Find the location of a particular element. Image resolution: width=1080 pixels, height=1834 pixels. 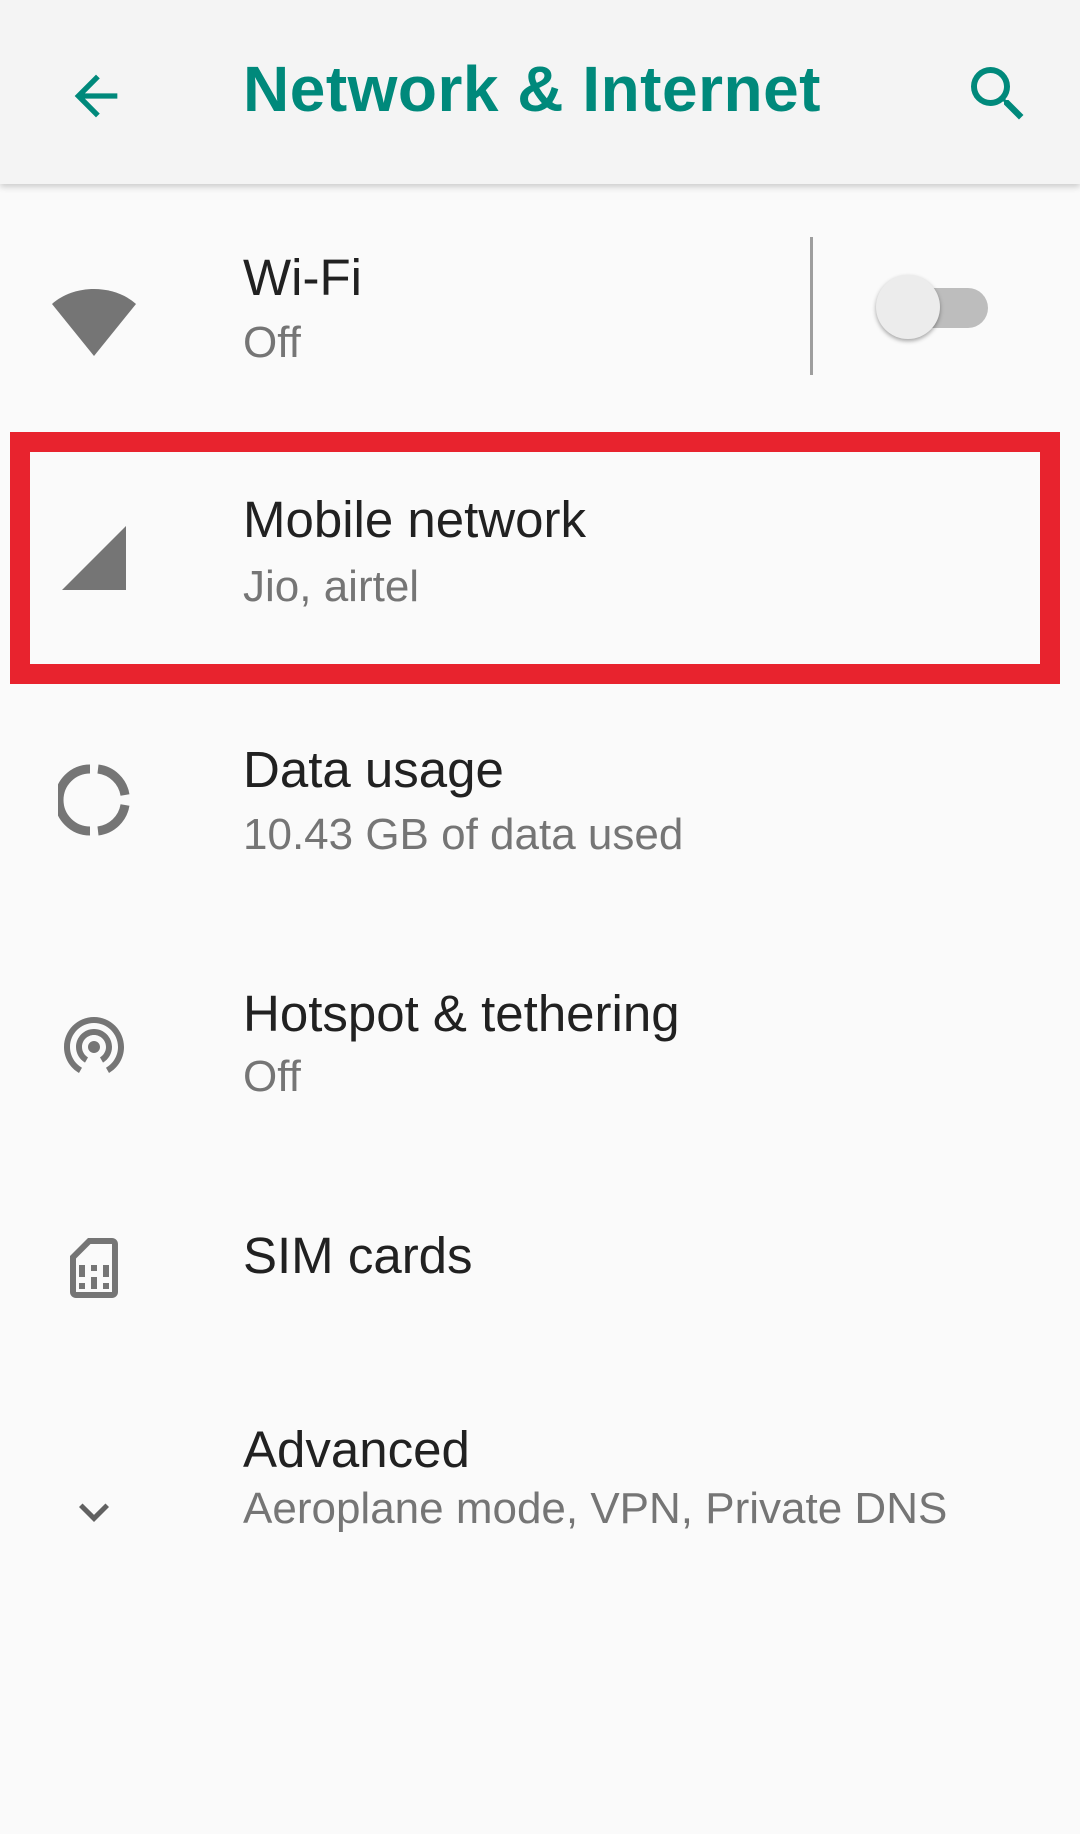

arrow-back-icon is located at coordinates (96, 96).